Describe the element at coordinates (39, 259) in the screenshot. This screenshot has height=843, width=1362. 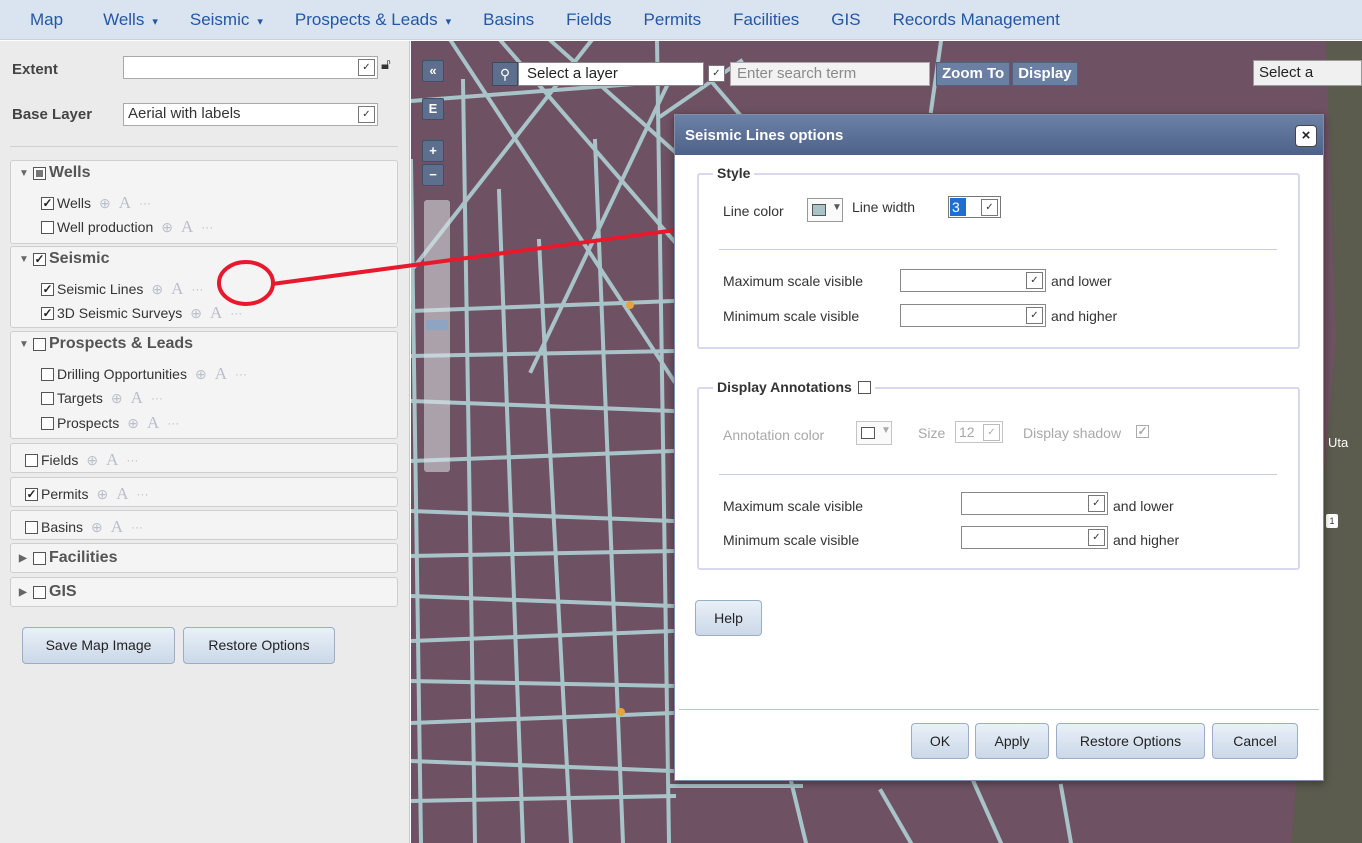
I see `group-checkbox-seismic: ✓` at that location.